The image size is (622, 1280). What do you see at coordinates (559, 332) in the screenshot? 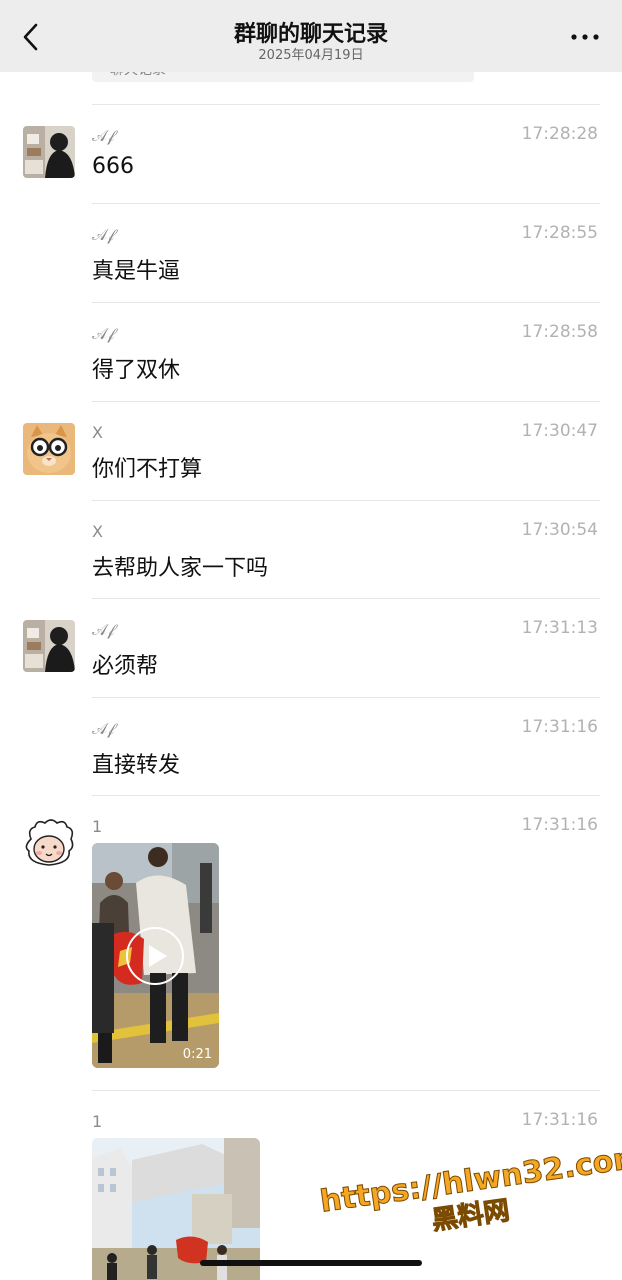
I see `message-time: 17:28:58` at bounding box center [559, 332].